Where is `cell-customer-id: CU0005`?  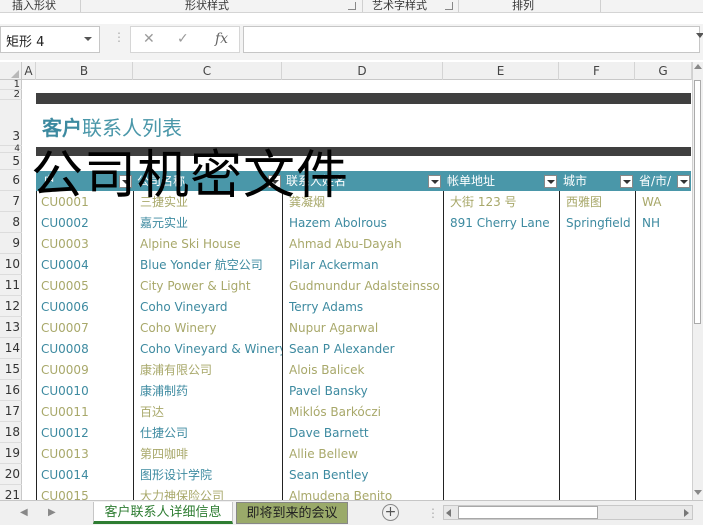 cell-customer-id: CU0005 is located at coordinates (65, 286).